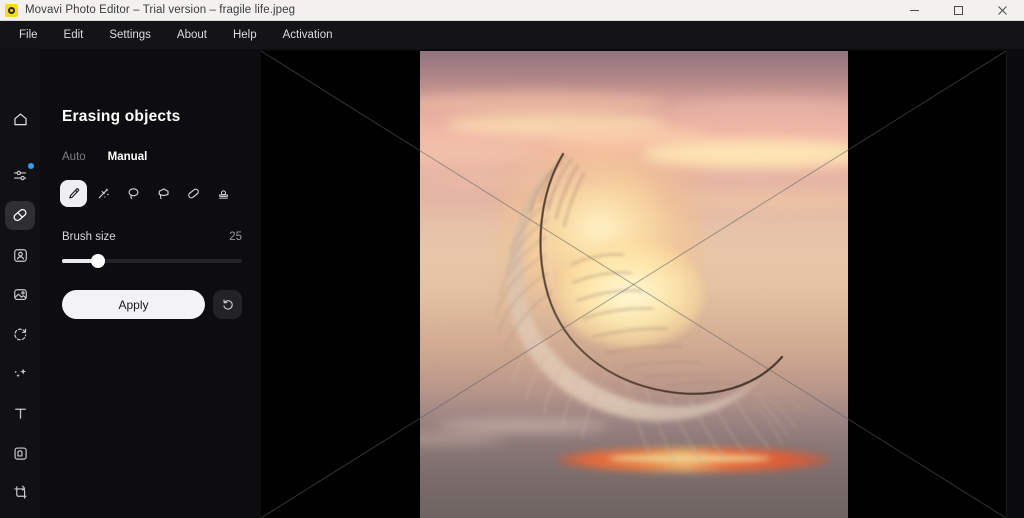 This screenshot has width=1024, height=518. Describe the element at coordinates (74, 35) in the screenshot. I see `menu-item-edit: Edit` at that location.